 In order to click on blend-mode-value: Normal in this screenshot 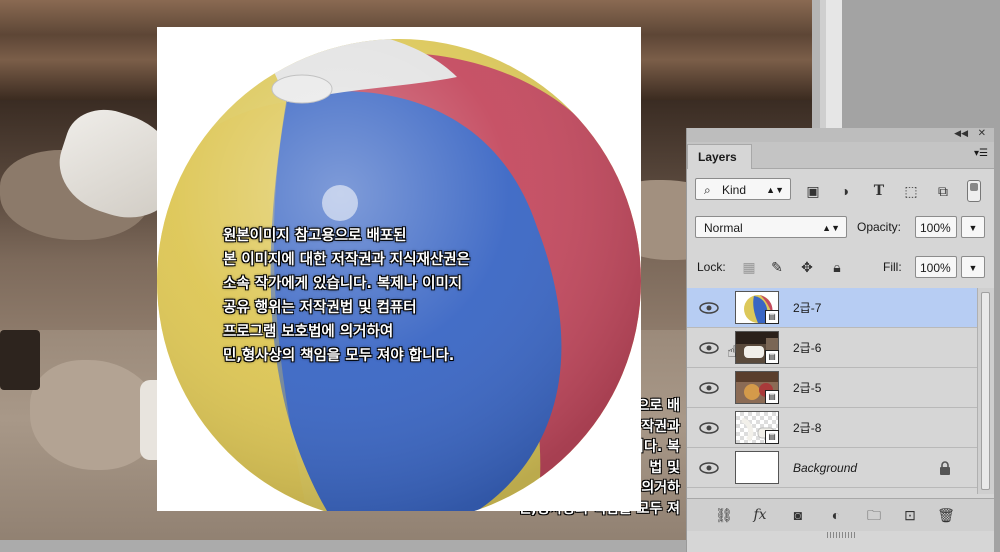, I will do `click(723, 228)`.